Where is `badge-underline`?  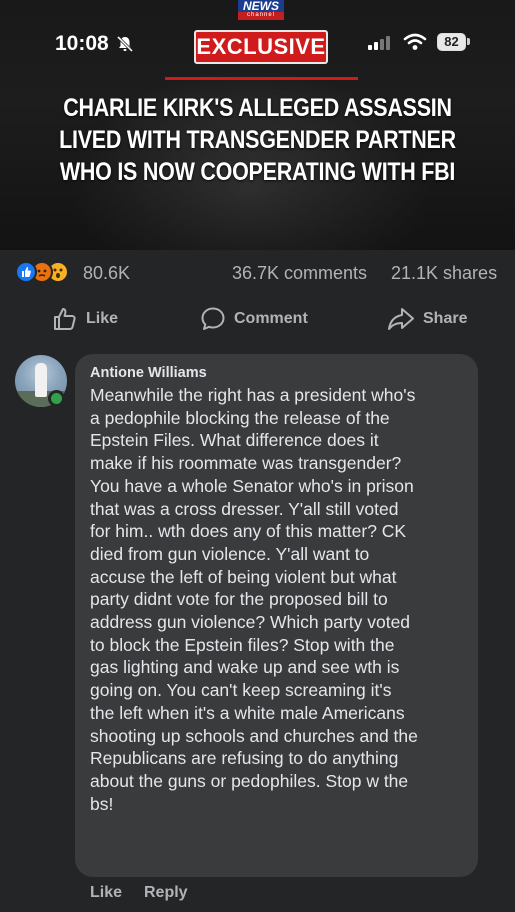 badge-underline is located at coordinates (261, 78).